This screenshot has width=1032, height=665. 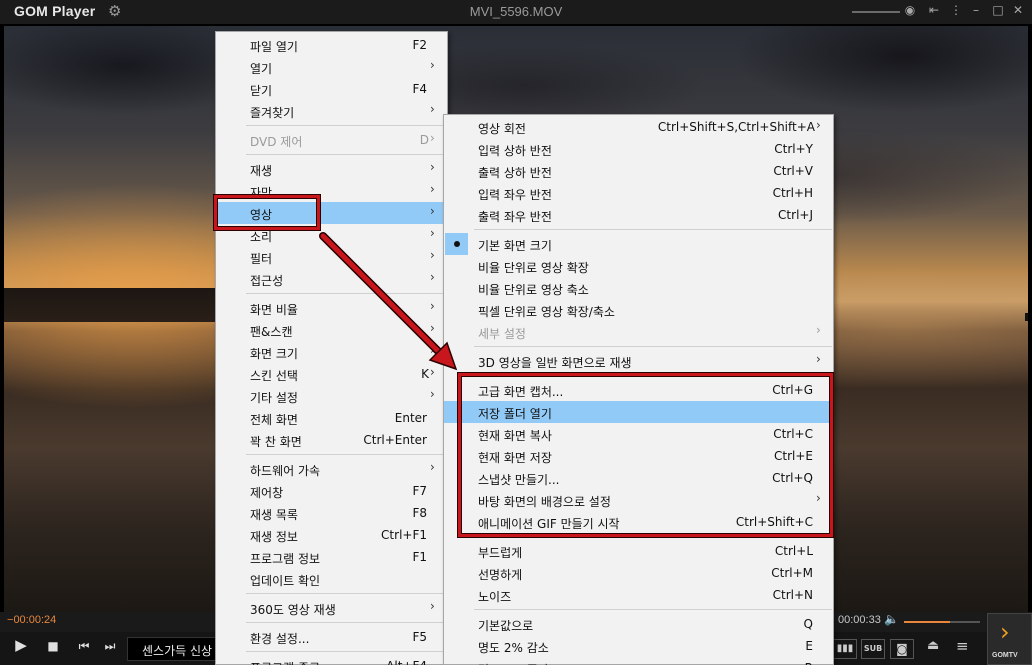 I want to click on video-menu-item-1: 입력 상하 반전 Ctrl+Y, so click(x=638, y=149).